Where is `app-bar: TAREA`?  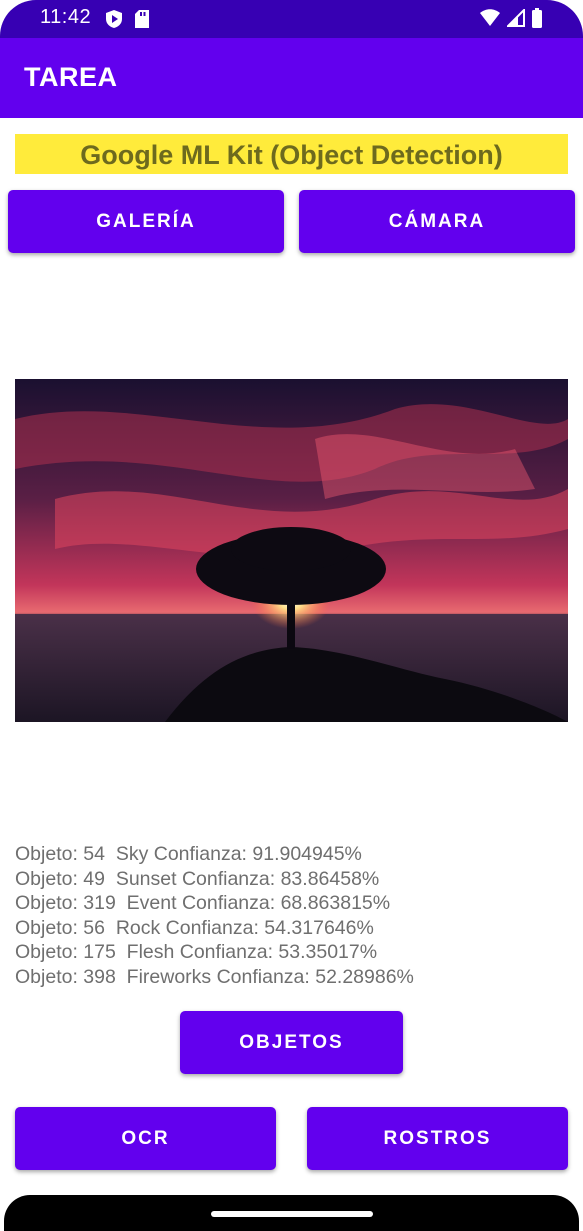 app-bar: TAREA is located at coordinates (291, 78).